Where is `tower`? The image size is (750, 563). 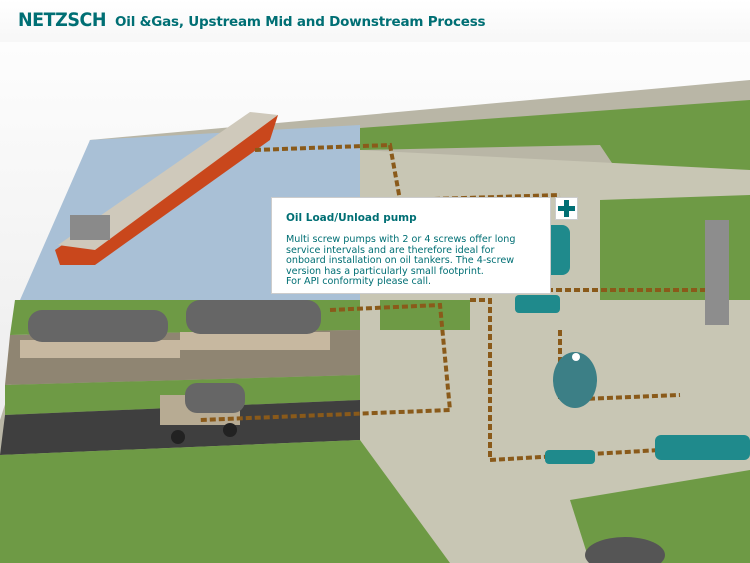 tower is located at coordinates (717, 272).